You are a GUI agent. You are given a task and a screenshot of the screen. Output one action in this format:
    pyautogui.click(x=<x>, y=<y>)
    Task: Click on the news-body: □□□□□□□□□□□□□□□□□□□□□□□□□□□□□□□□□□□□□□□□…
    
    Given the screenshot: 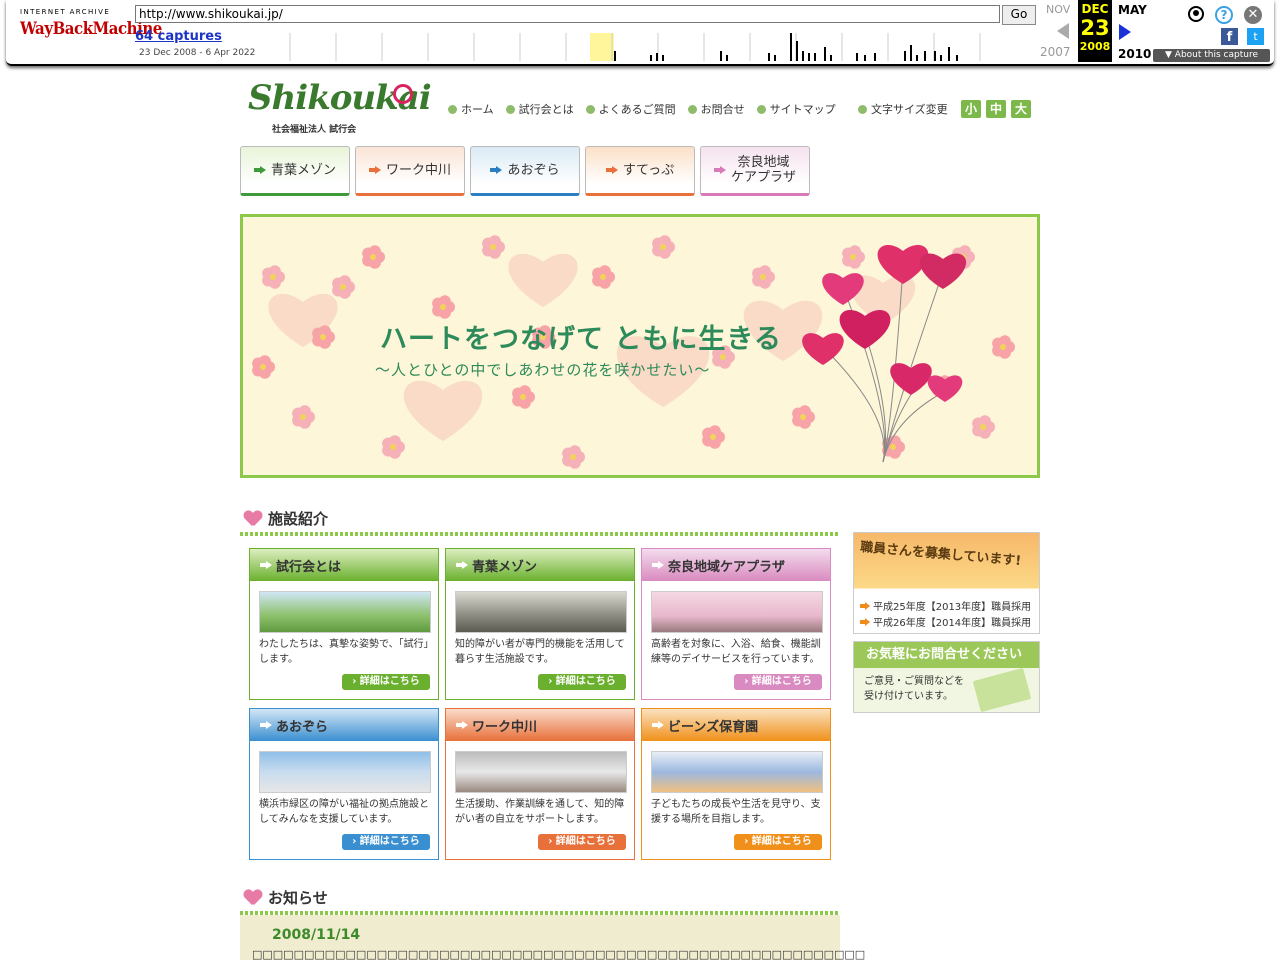 What is the action you would take?
    pyautogui.click(x=558, y=954)
    